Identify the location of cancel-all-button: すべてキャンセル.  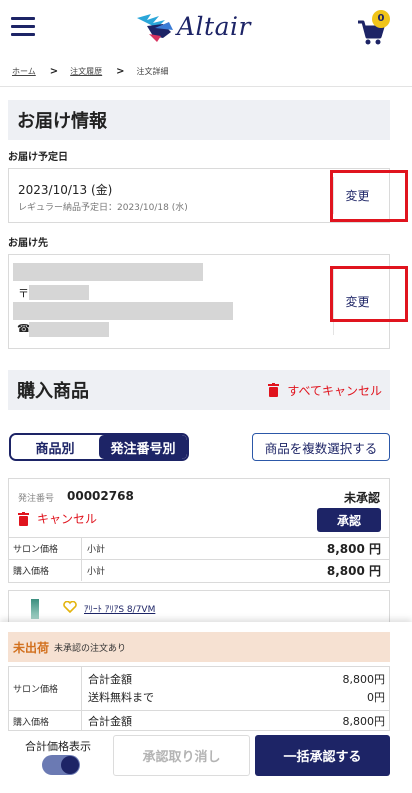
(325, 390).